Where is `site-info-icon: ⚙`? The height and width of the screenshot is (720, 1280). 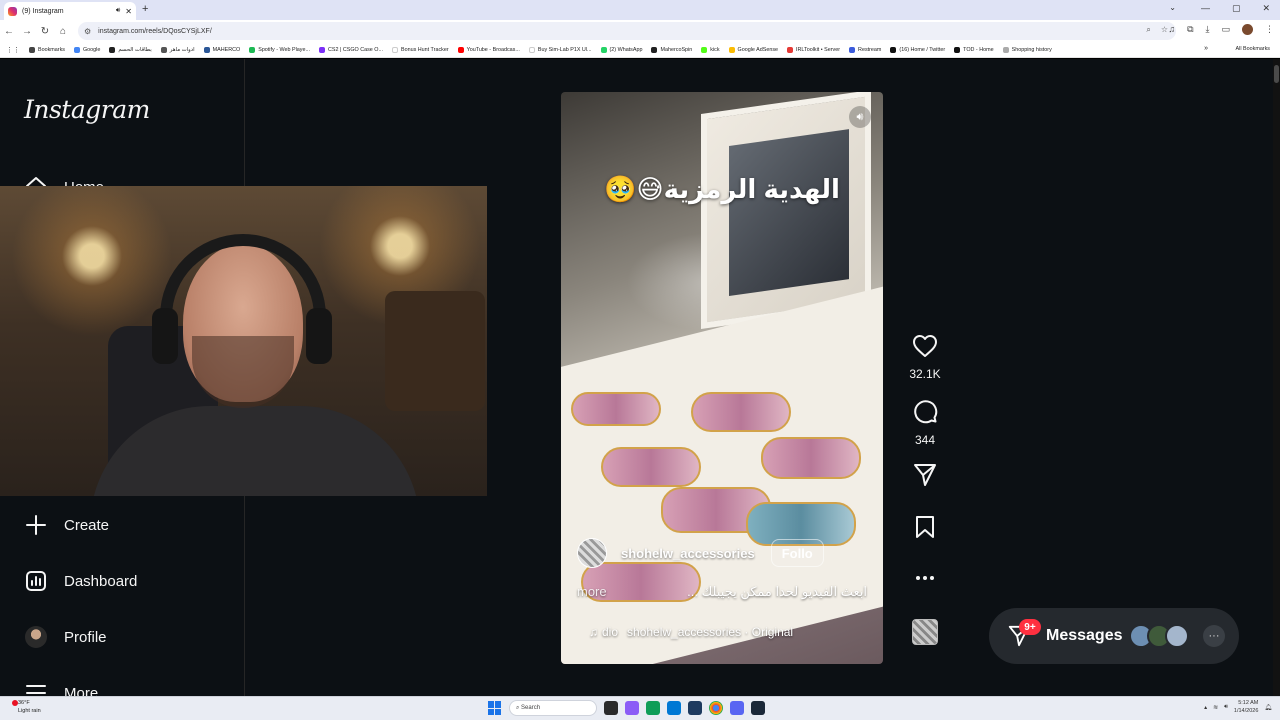 site-info-icon: ⚙ is located at coordinates (87, 31).